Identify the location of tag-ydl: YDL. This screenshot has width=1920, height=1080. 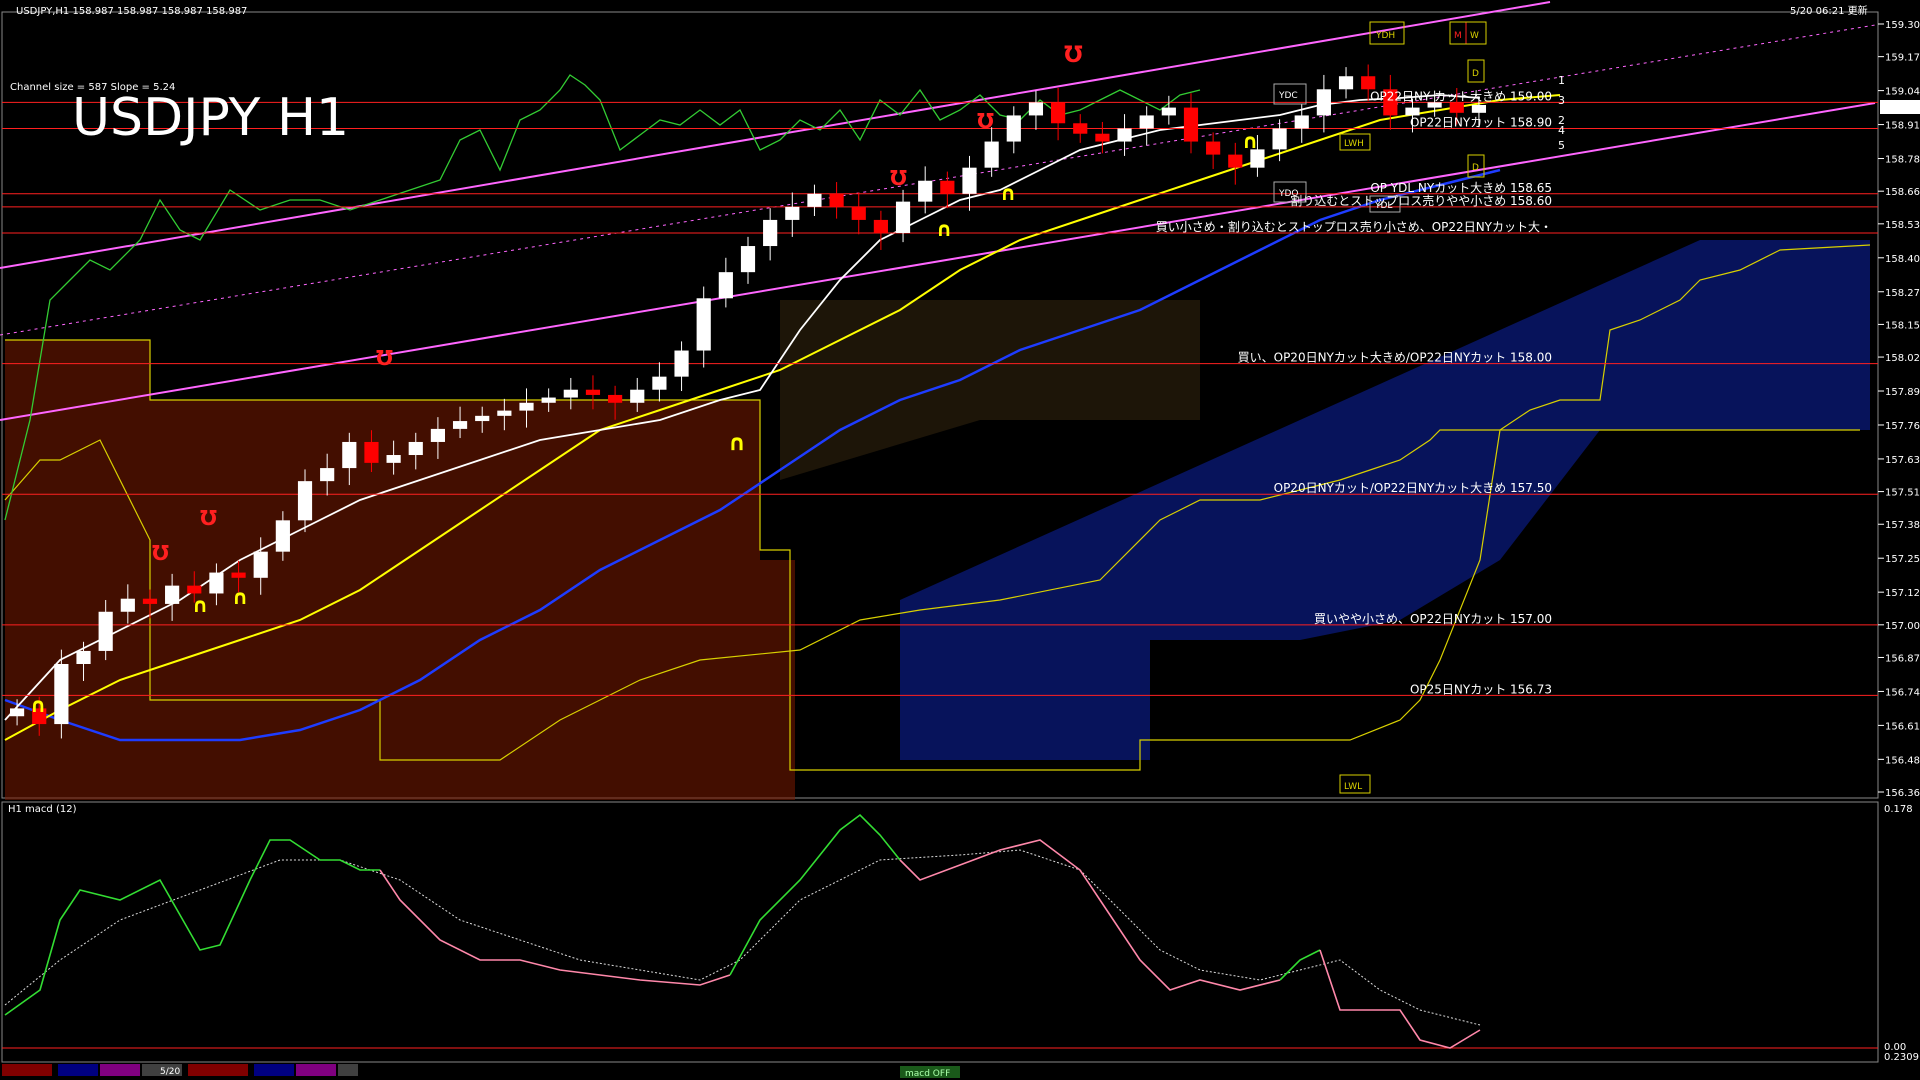
(1383, 206).